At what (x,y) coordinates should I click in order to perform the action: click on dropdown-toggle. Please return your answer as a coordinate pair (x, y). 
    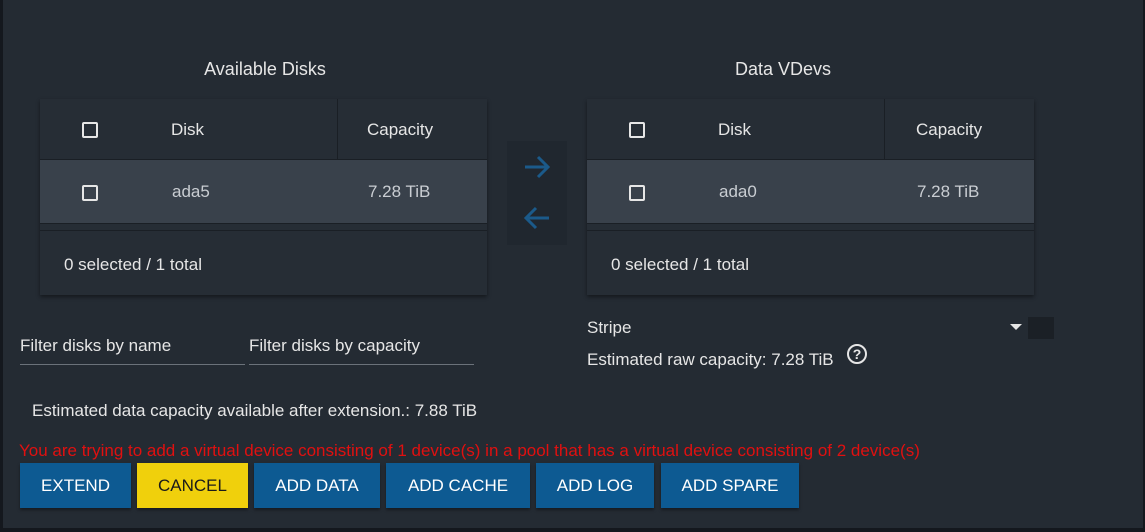
    Looking at the image, I should click on (1041, 328).